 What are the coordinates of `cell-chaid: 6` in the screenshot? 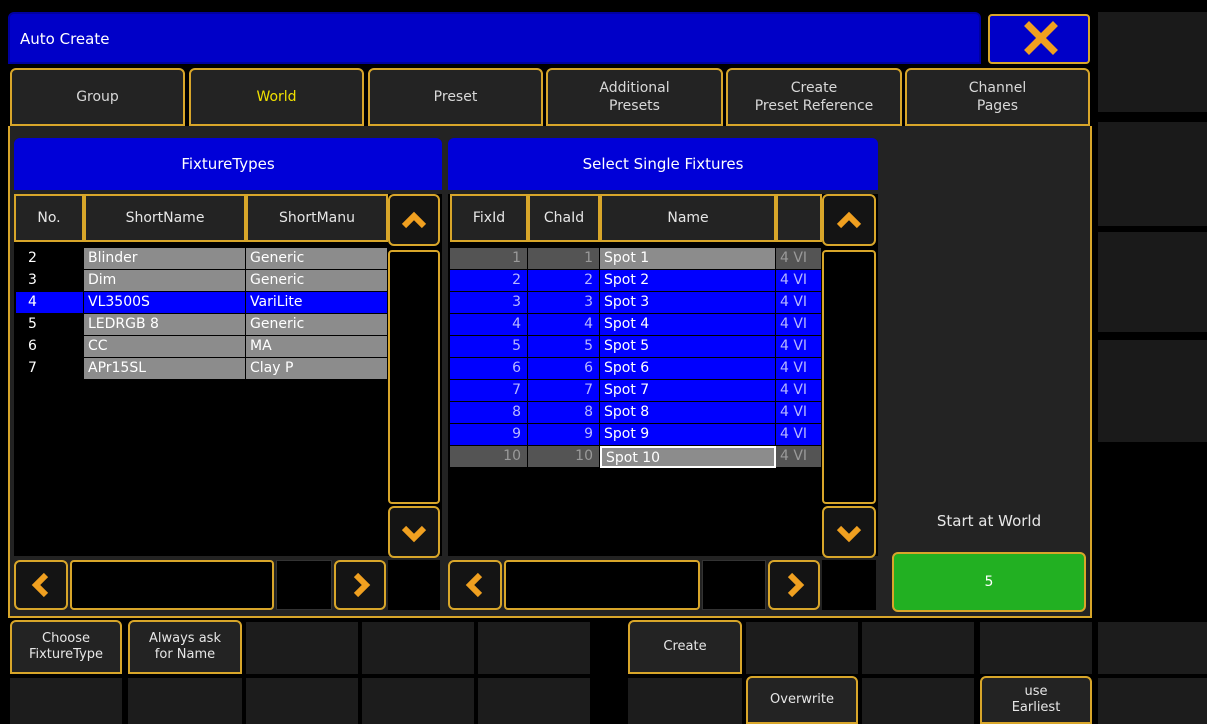 It's located at (564, 369).